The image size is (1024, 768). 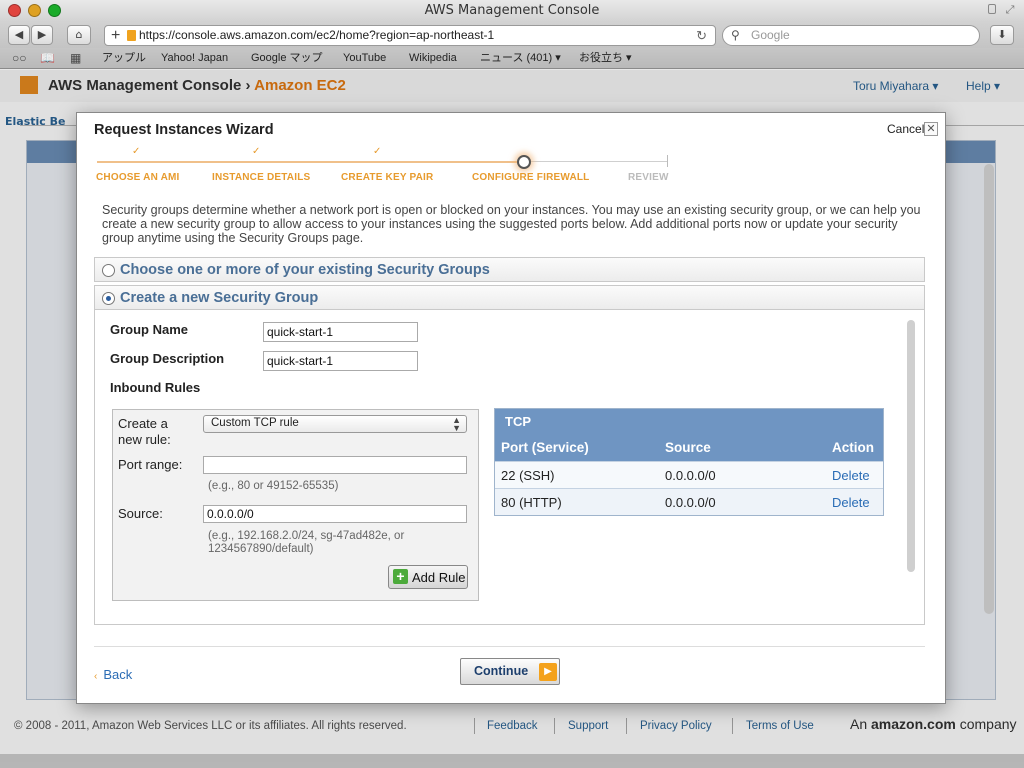 What do you see at coordinates (115, 35) in the screenshot?
I see `add-bookmark-icon: +` at bounding box center [115, 35].